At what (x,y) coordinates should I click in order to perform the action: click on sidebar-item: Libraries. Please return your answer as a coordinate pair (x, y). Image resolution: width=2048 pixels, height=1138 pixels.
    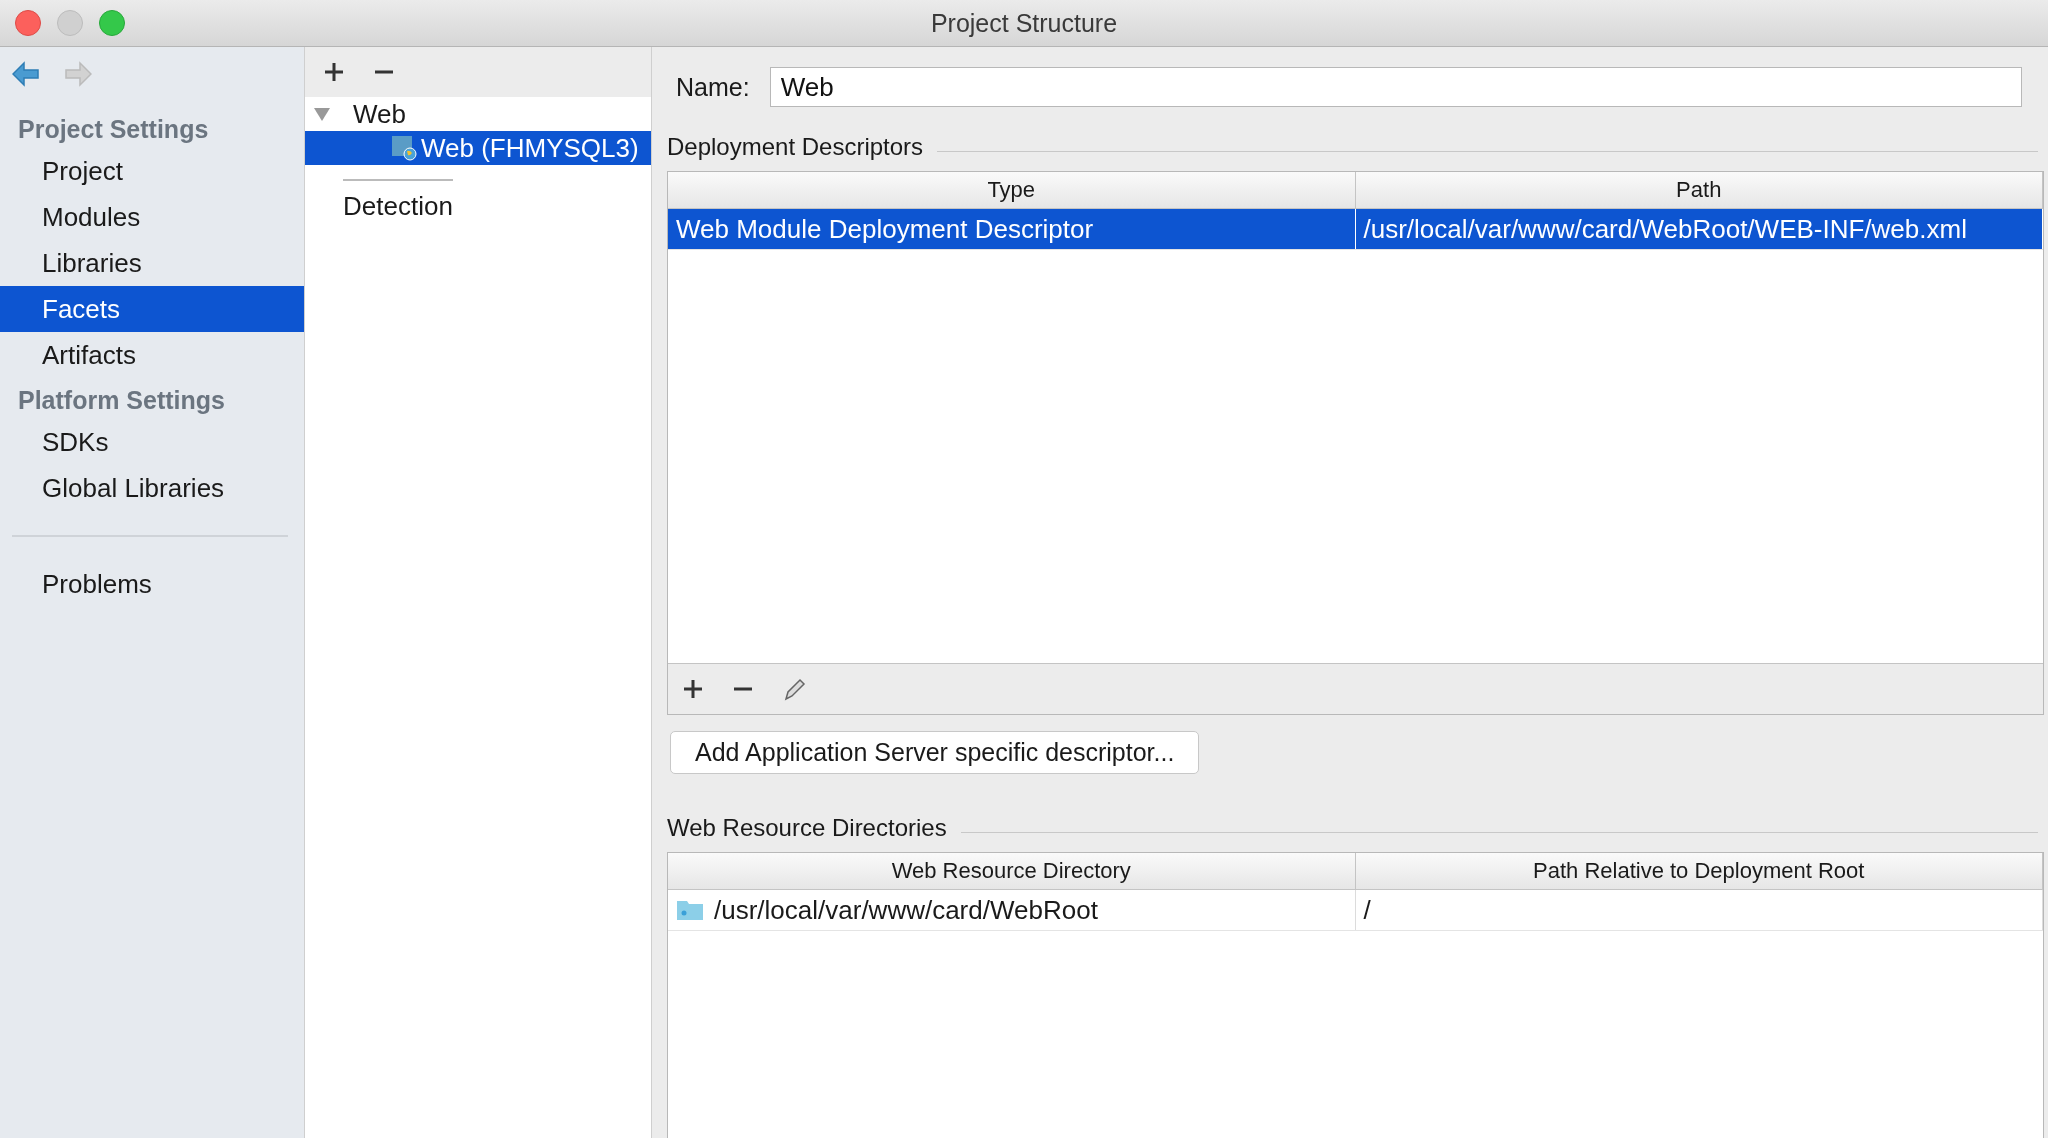
    Looking at the image, I should click on (152, 263).